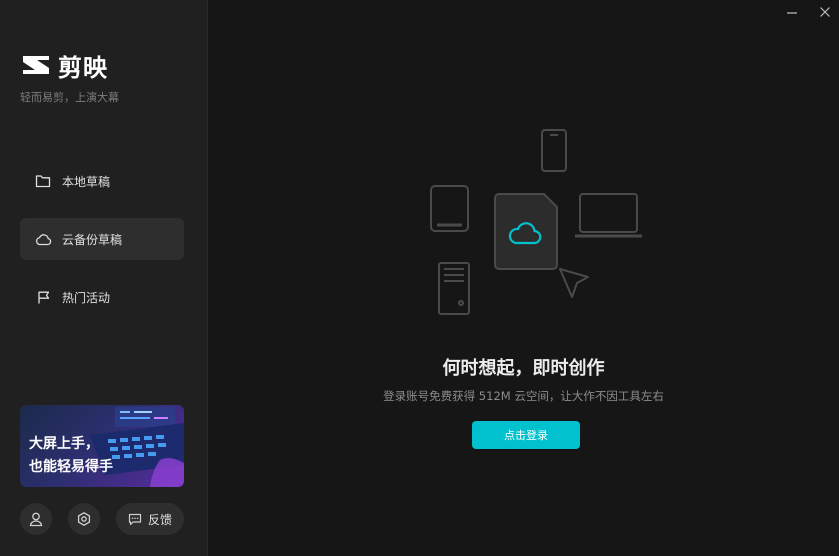  Describe the element at coordinates (71, 456) in the screenshot. I see `banner-text: 大屏上手， 也能轻易得手` at that location.